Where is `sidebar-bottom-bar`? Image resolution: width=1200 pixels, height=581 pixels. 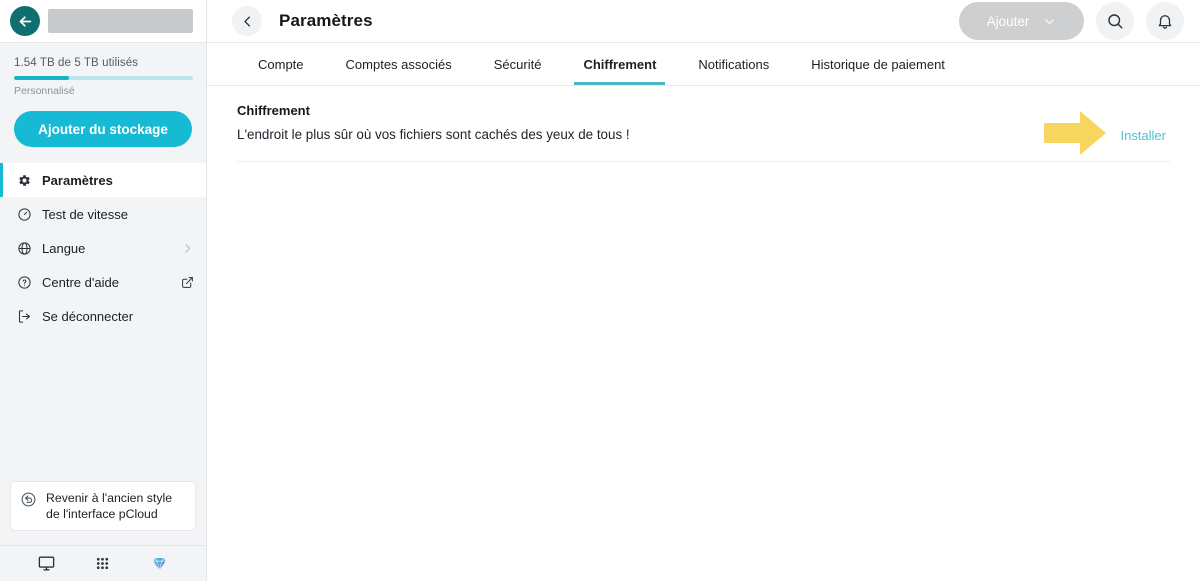 sidebar-bottom-bar is located at coordinates (103, 563).